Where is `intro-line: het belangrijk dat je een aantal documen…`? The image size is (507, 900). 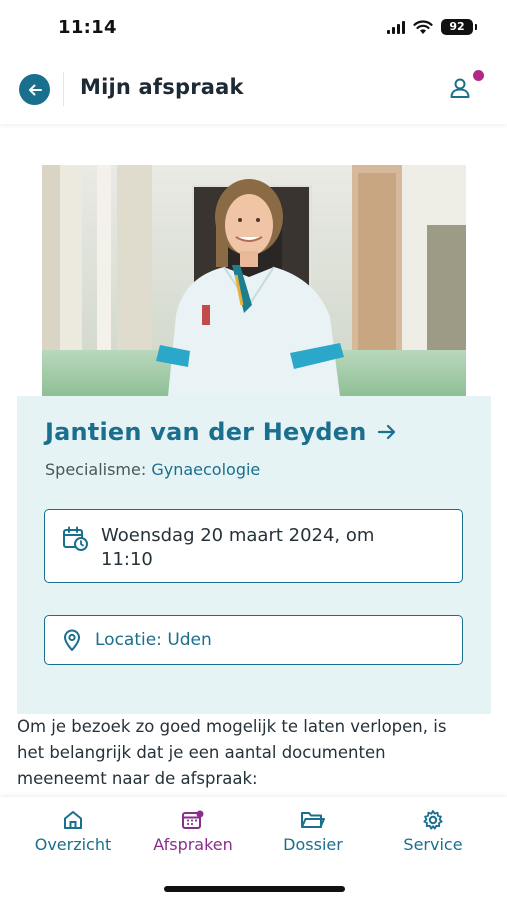
intro-line: het belangrijk dat je een aantal documen… is located at coordinates (201, 752).